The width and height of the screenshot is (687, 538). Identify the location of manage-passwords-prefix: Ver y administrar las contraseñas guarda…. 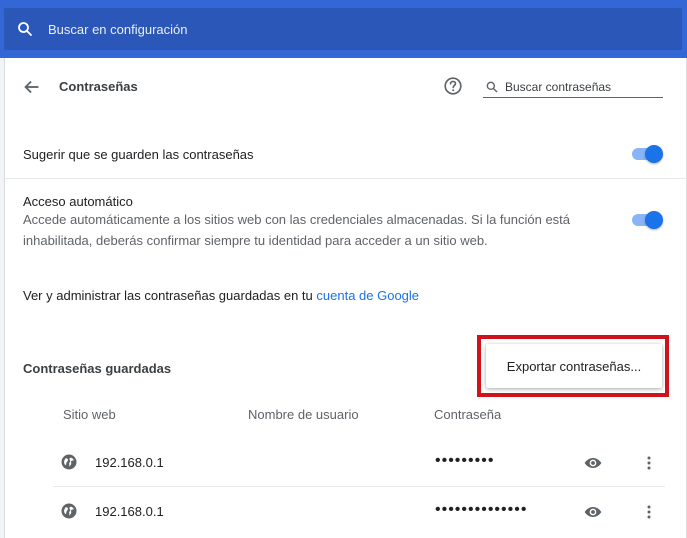
(170, 295).